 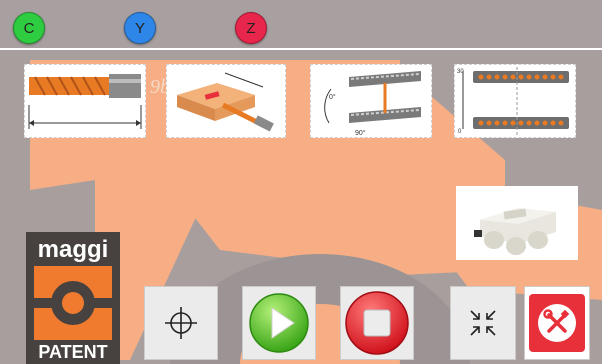 What do you see at coordinates (372, 104) in the screenshot?
I see `angle-profile-icon: 0° 90°` at bounding box center [372, 104].